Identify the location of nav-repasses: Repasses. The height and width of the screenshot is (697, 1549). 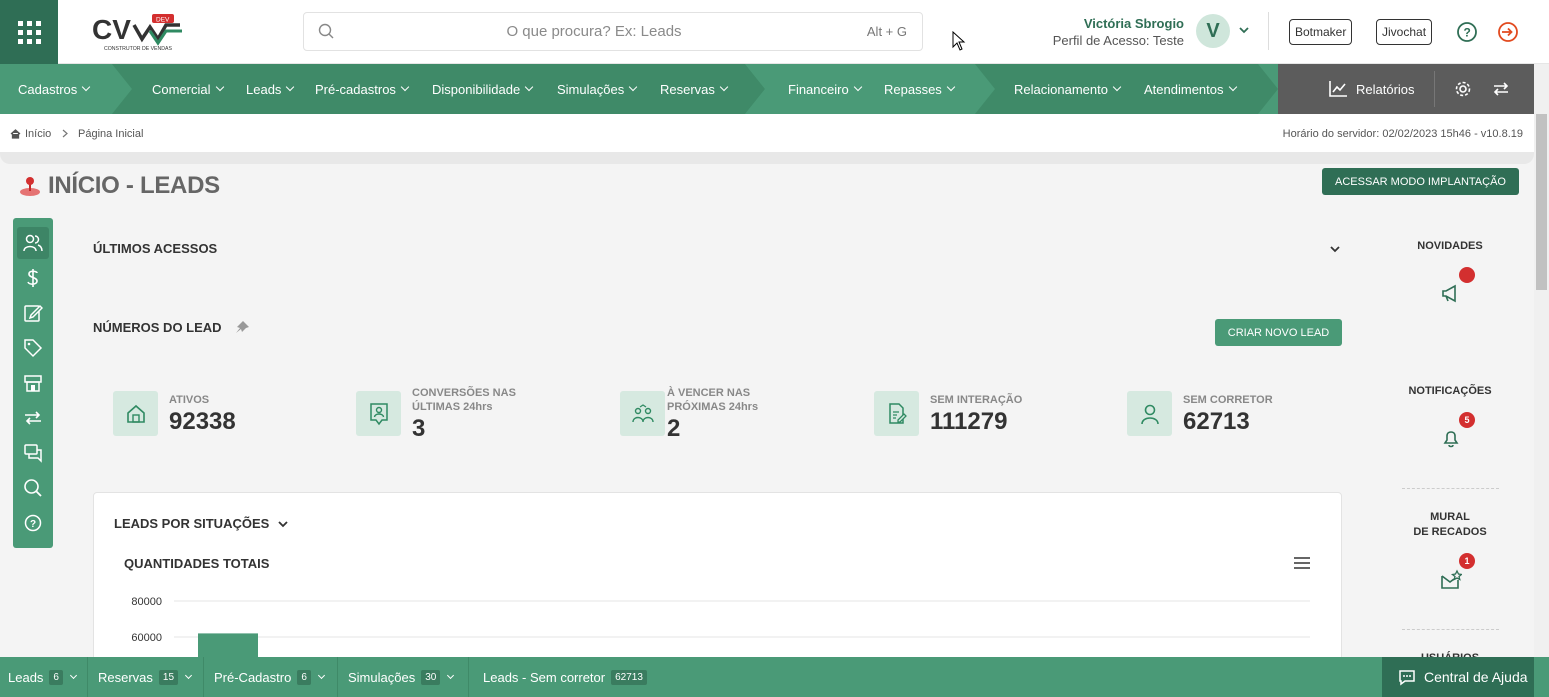
(920, 89).